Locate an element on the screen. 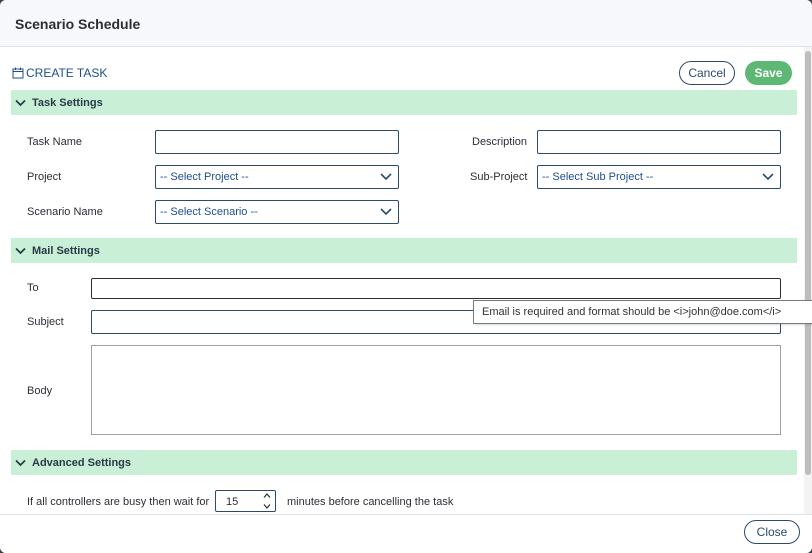 This screenshot has width=812, height=553. calendar-icon is located at coordinates (18, 73).